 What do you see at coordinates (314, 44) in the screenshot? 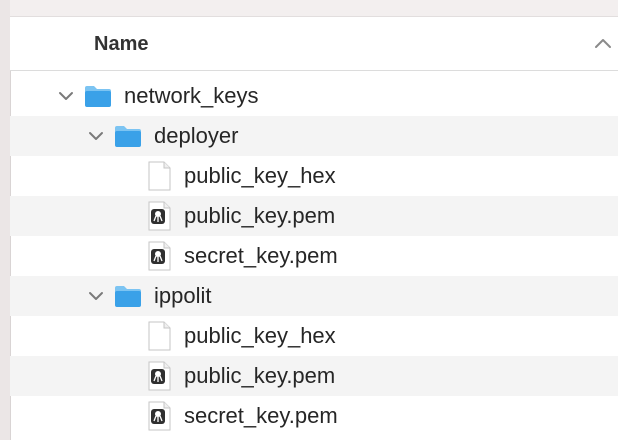
I see `column-header: Name` at bounding box center [314, 44].